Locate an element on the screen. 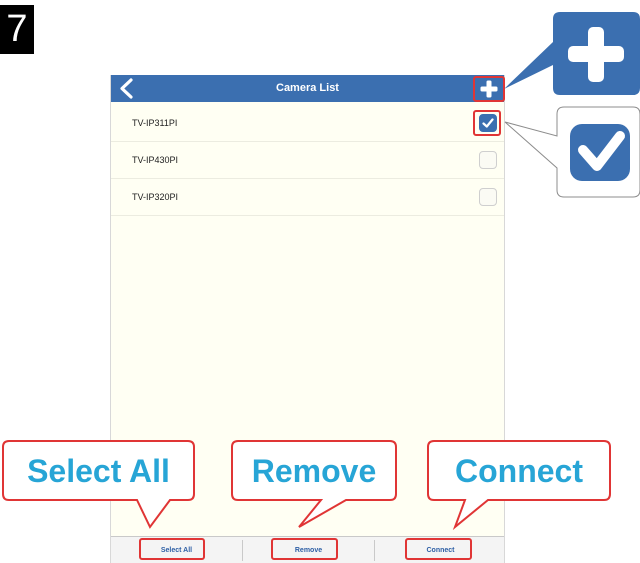 This screenshot has height=563, width=640. zoom-plus-callout is located at coordinates (572, 53).